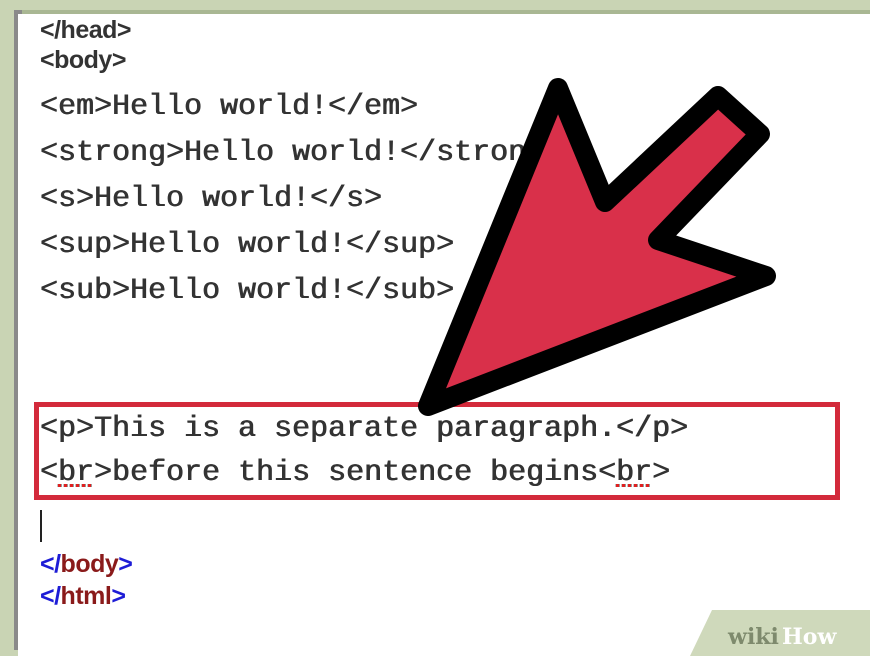 This screenshot has height=656, width=870. Describe the element at coordinates (780, 633) in the screenshot. I see `wikihow-watermark: wiki How` at that location.